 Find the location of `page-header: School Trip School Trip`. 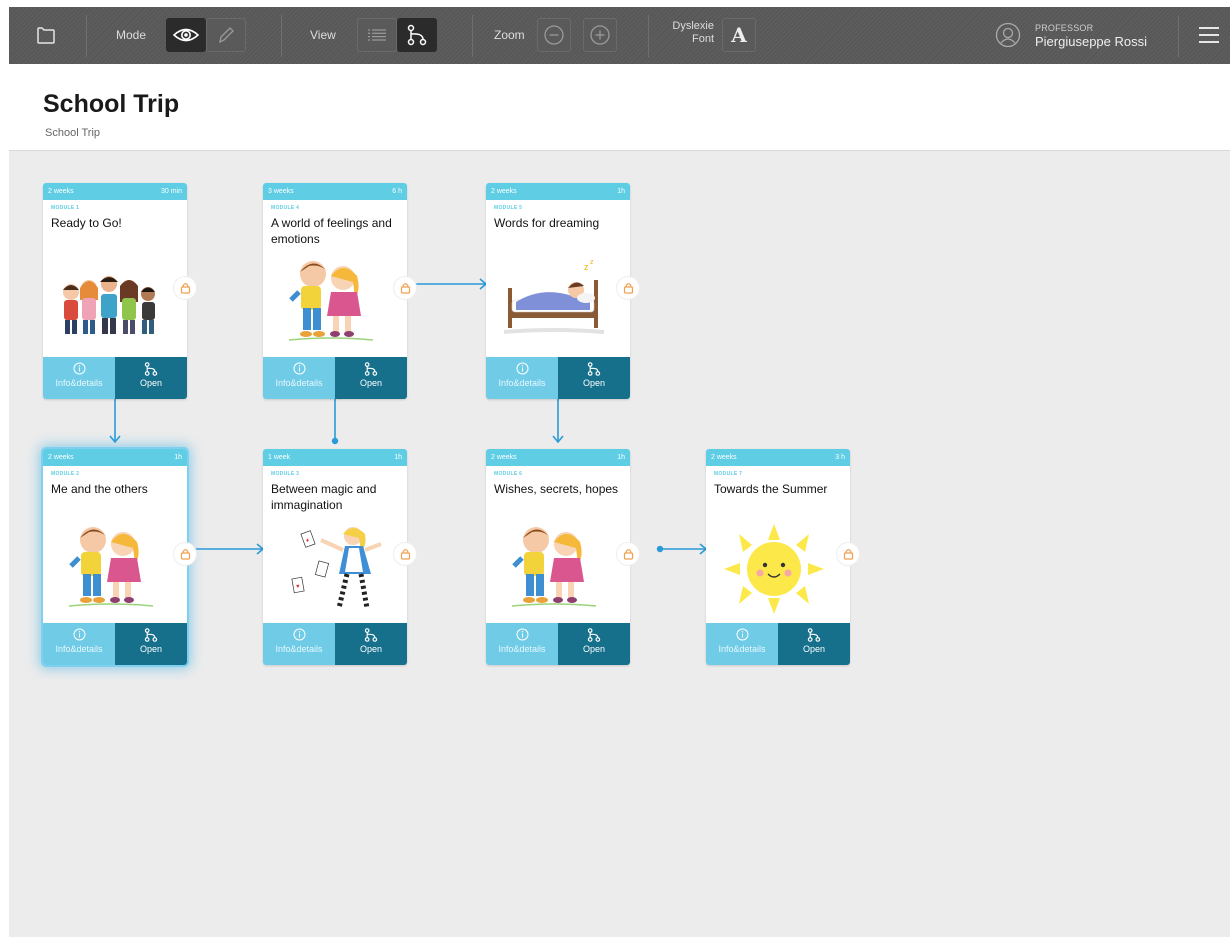

page-header: School Trip School Trip is located at coordinates (619, 107).